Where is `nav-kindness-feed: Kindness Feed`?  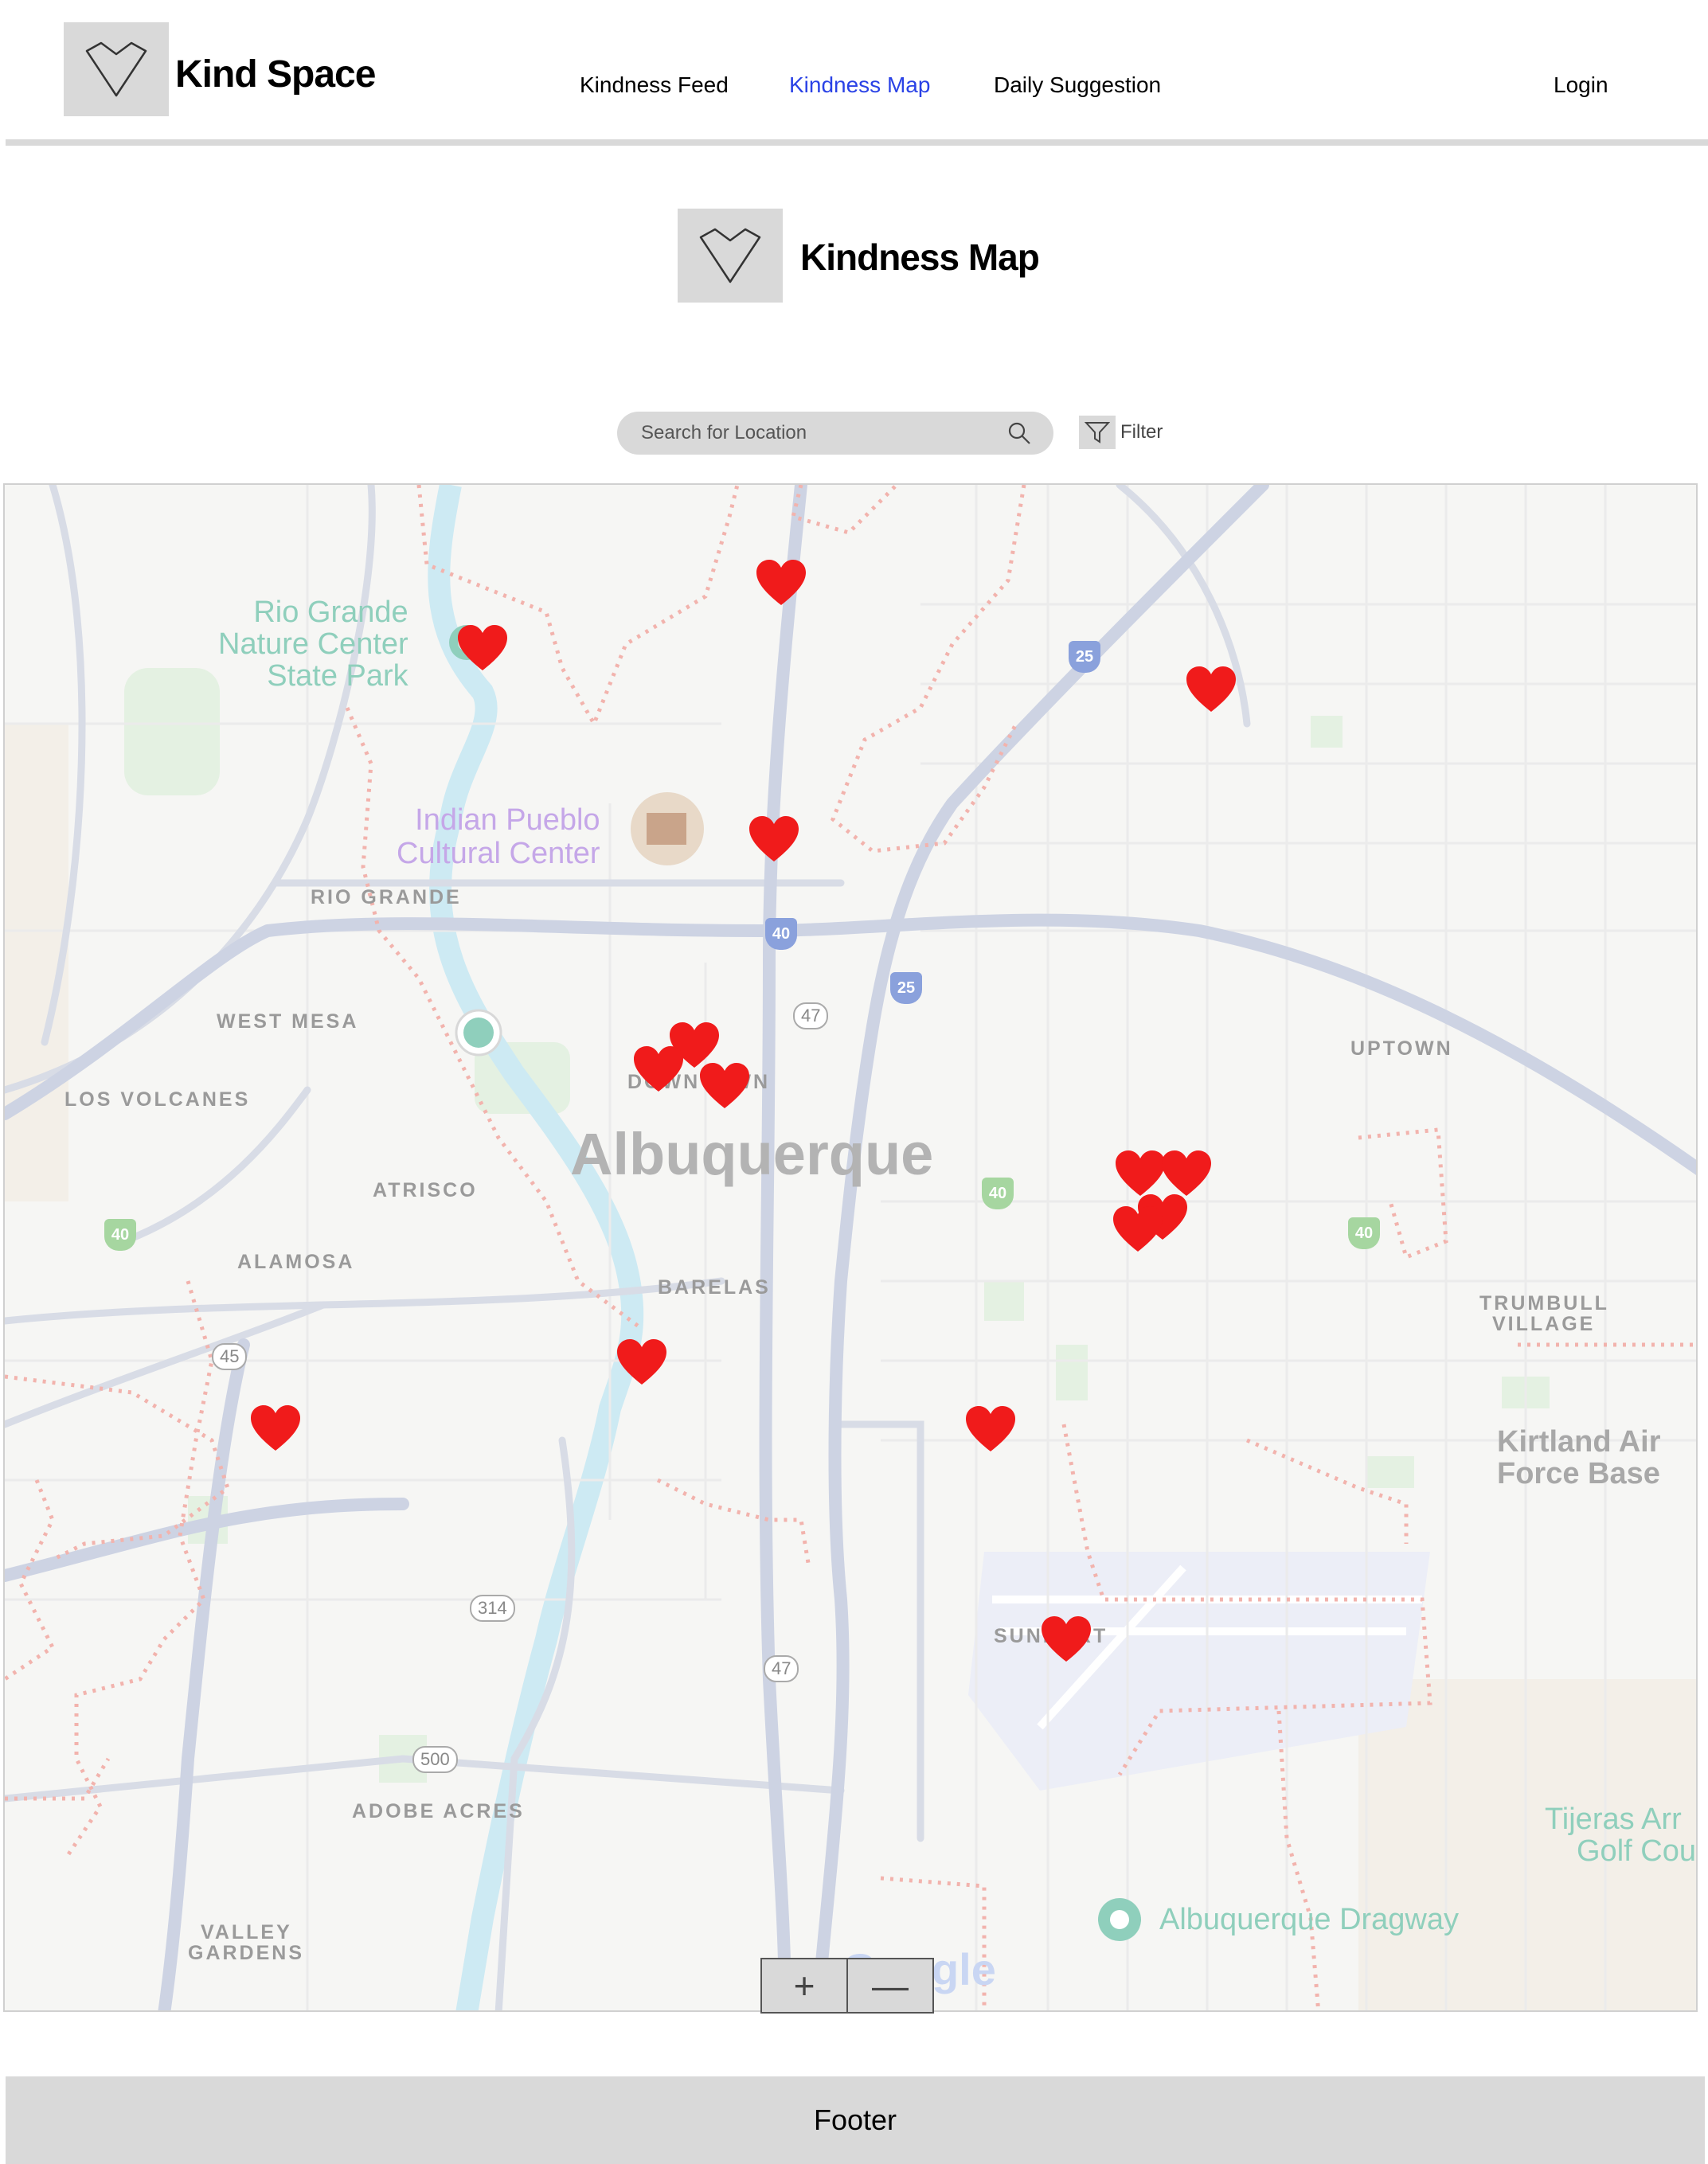
nav-kindness-feed: Kindness Feed is located at coordinates (654, 85).